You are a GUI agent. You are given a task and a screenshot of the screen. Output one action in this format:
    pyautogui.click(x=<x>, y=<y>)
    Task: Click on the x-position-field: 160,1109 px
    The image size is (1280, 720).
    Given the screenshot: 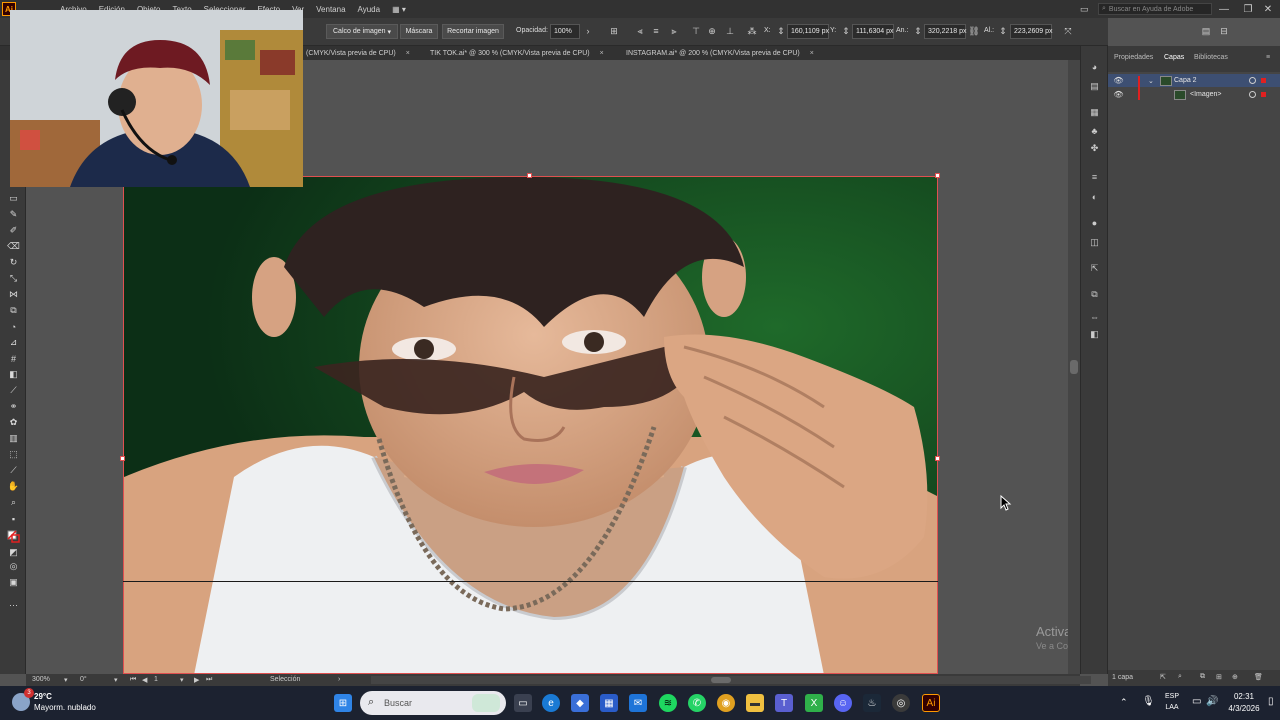 What is the action you would take?
    pyautogui.click(x=808, y=31)
    